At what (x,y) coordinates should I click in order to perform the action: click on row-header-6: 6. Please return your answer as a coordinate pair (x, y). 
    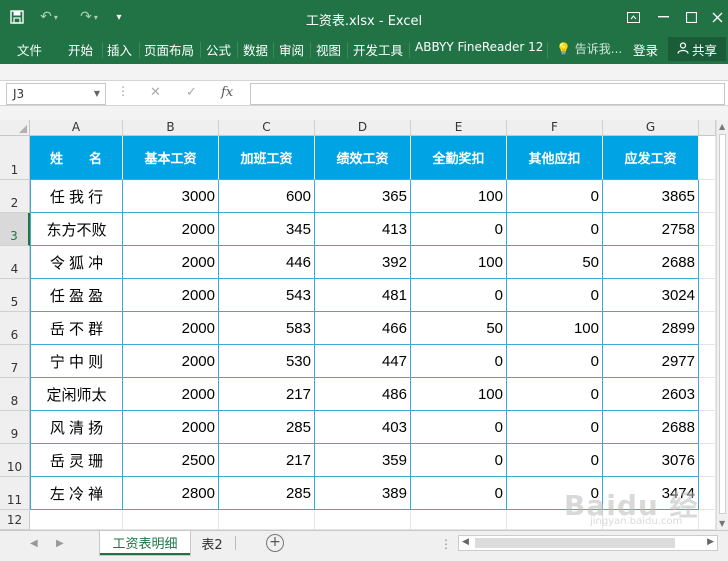
    Looking at the image, I should click on (15, 328).